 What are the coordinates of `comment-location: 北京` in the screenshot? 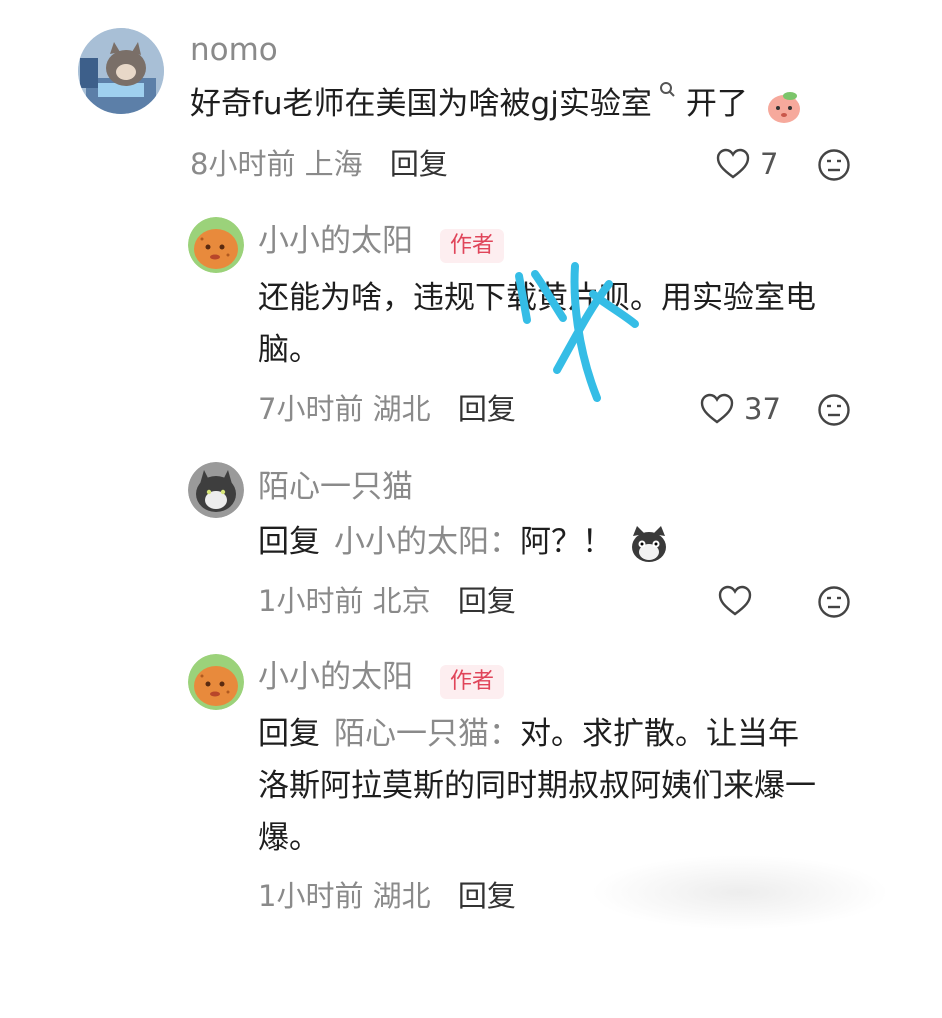 It's located at (401, 601).